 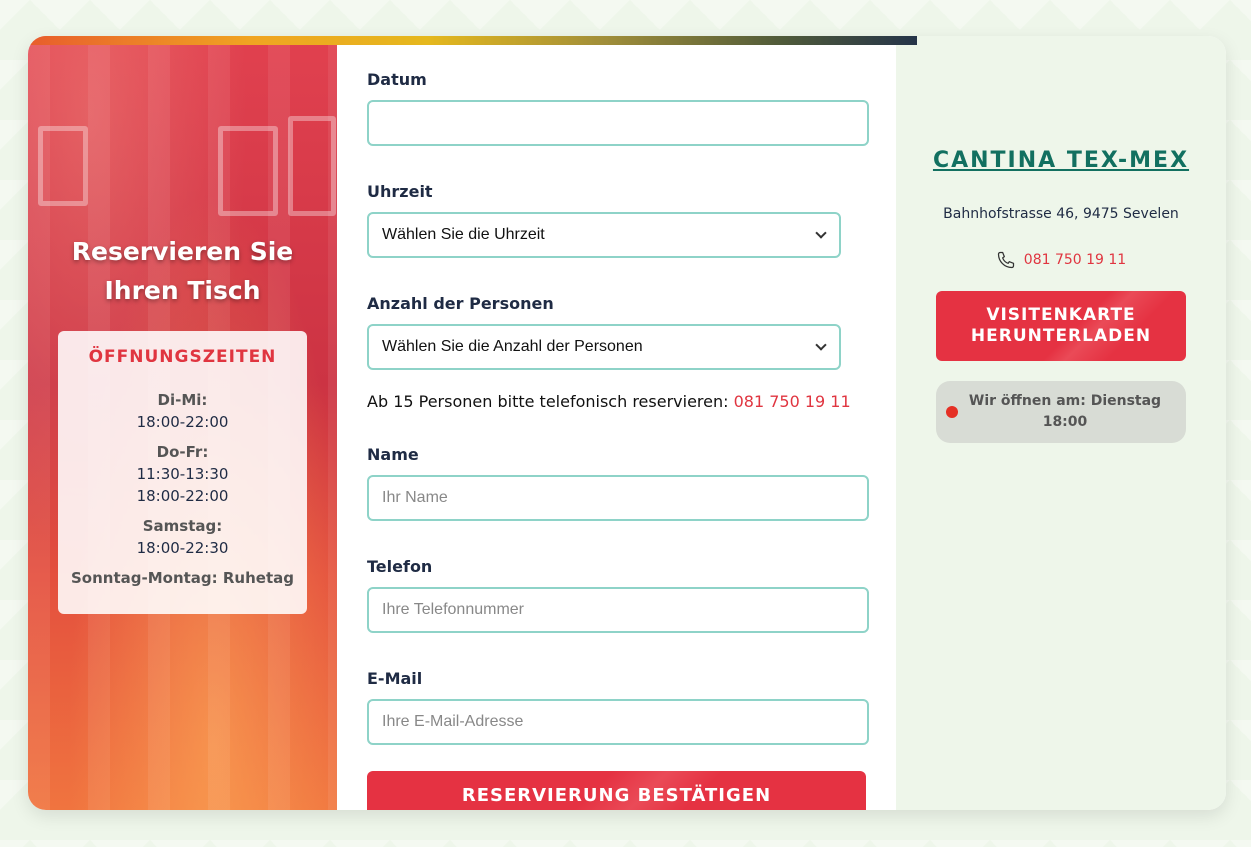 I want to click on vcard-label: VISITENKARTE, so click(x=1061, y=315).